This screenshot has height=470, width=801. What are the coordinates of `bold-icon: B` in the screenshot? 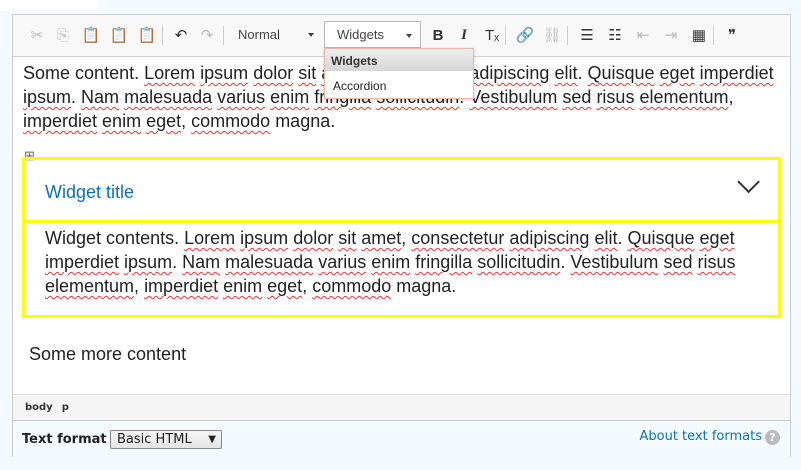 It's located at (438, 35).